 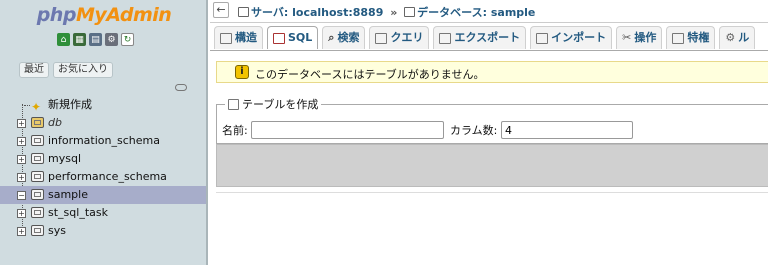 What do you see at coordinates (639, 37) in the screenshot?
I see `tab-operations: ✂ 操作` at bounding box center [639, 37].